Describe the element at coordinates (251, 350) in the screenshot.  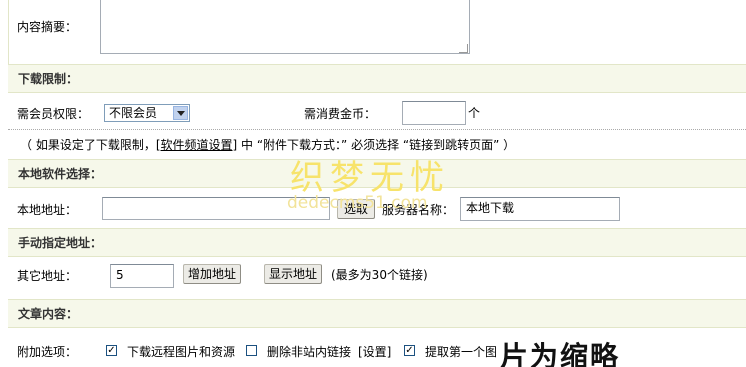
I see `remove-links-checkbox` at that location.